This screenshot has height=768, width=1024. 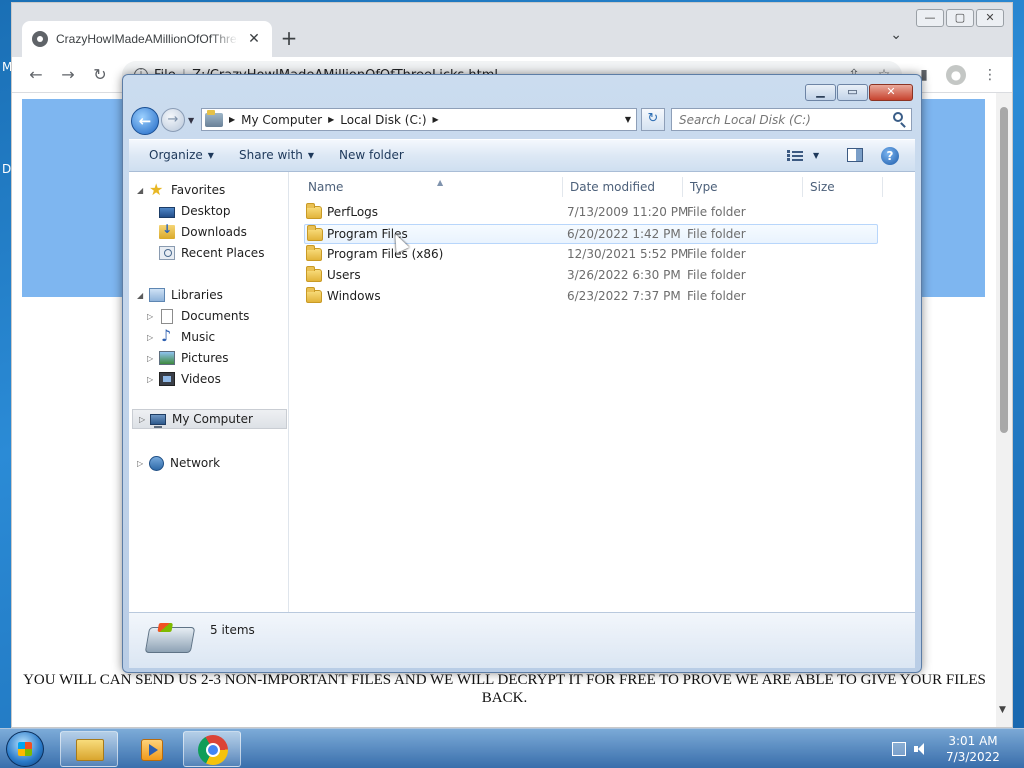 What do you see at coordinates (180, 295) in the screenshot?
I see `nav-libraries: ◢ Libraries` at bounding box center [180, 295].